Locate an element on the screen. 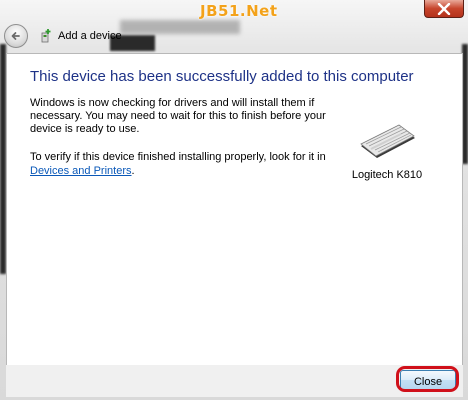 This screenshot has height=400, width=468. add-device-icon is located at coordinates (46, 36).